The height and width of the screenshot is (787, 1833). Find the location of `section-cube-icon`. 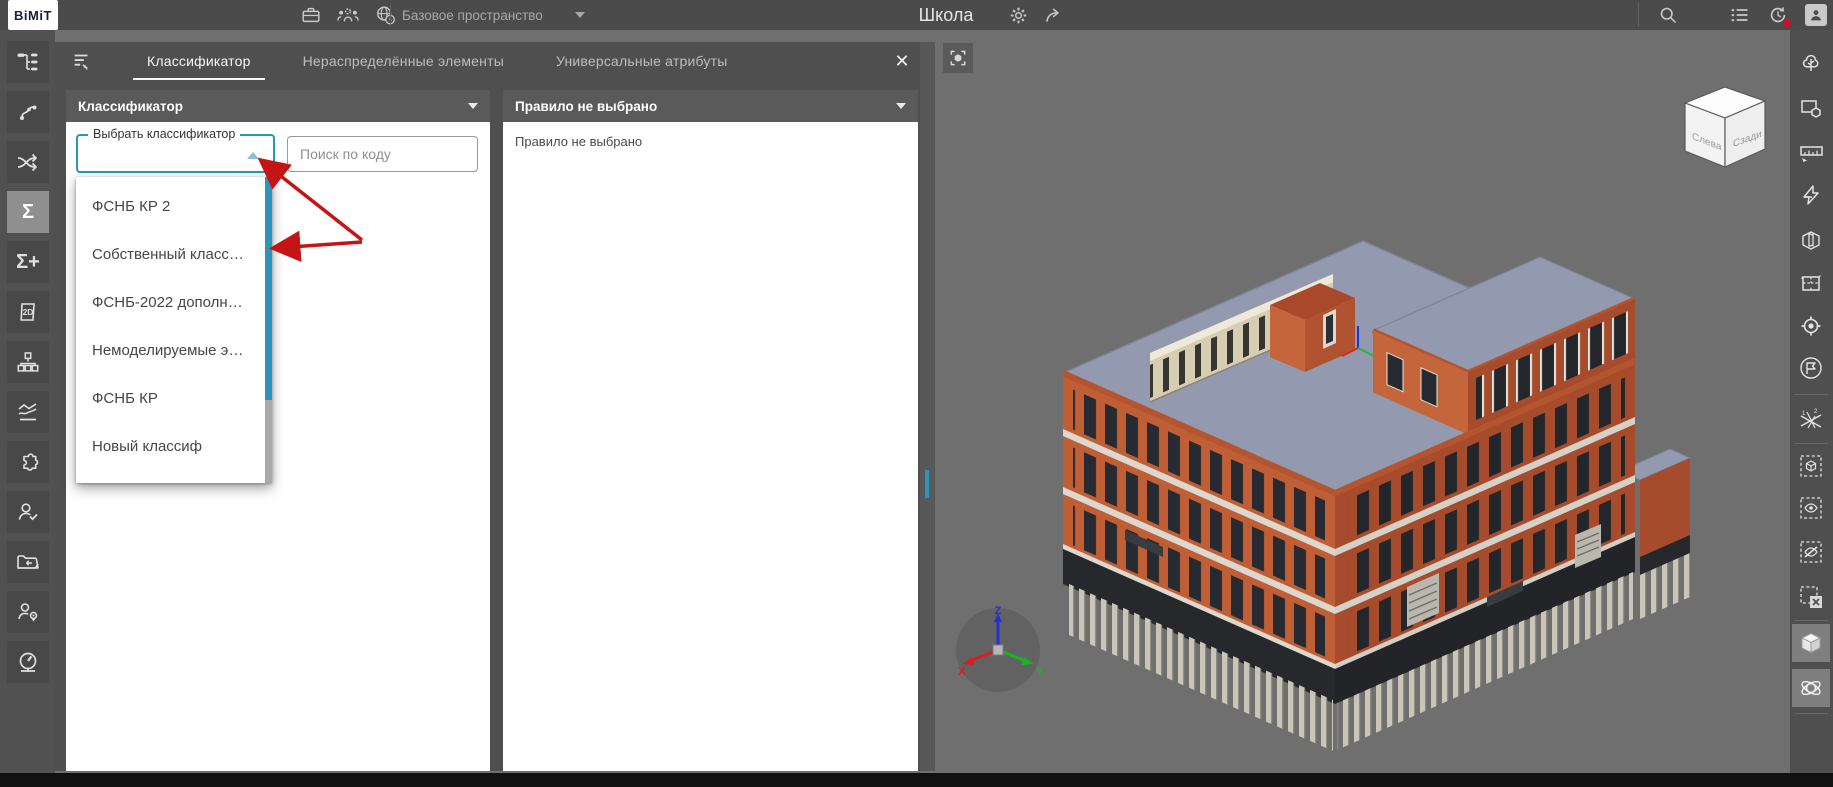

section-cube-icon is located at coordinates (1811, 240).